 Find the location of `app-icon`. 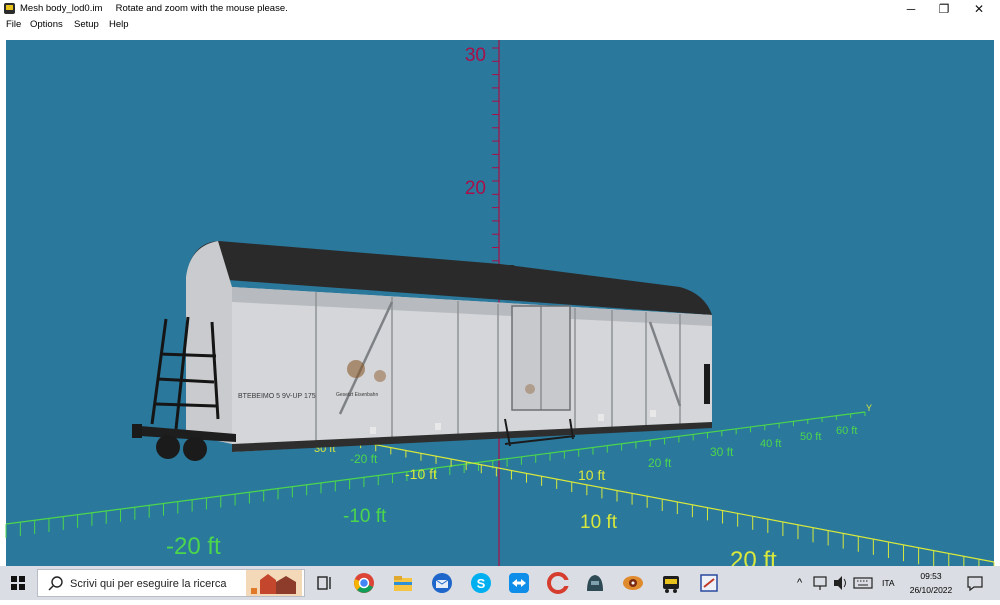

app-icon is located at coordinates (9, 8).